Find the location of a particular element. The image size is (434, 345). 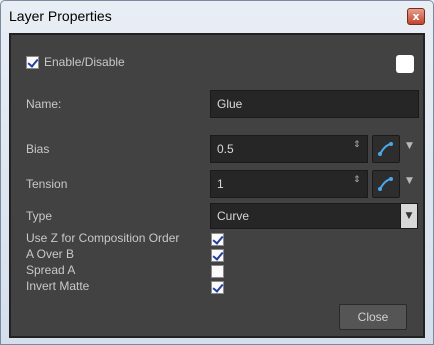

close-icon: x is located at coordinates (416, 16).